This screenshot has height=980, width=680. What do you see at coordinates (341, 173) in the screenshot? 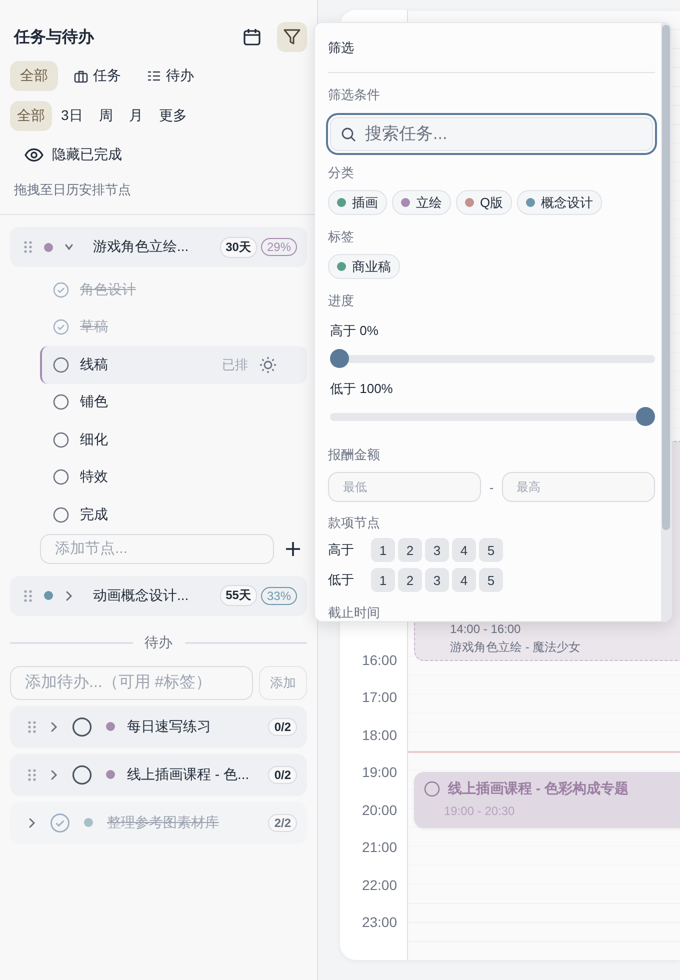
I see `section-label: 分类` at bounding box center [341, 173].